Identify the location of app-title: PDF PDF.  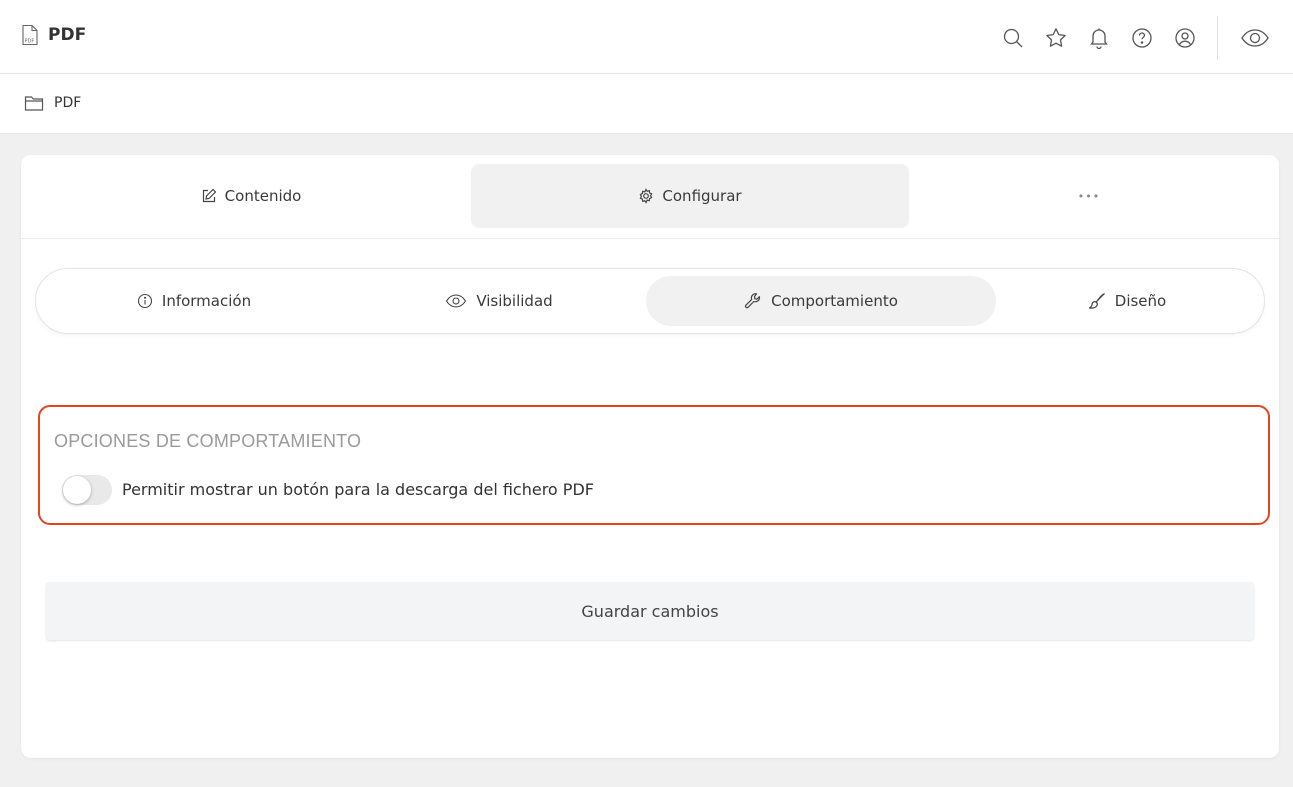
(53, 35).